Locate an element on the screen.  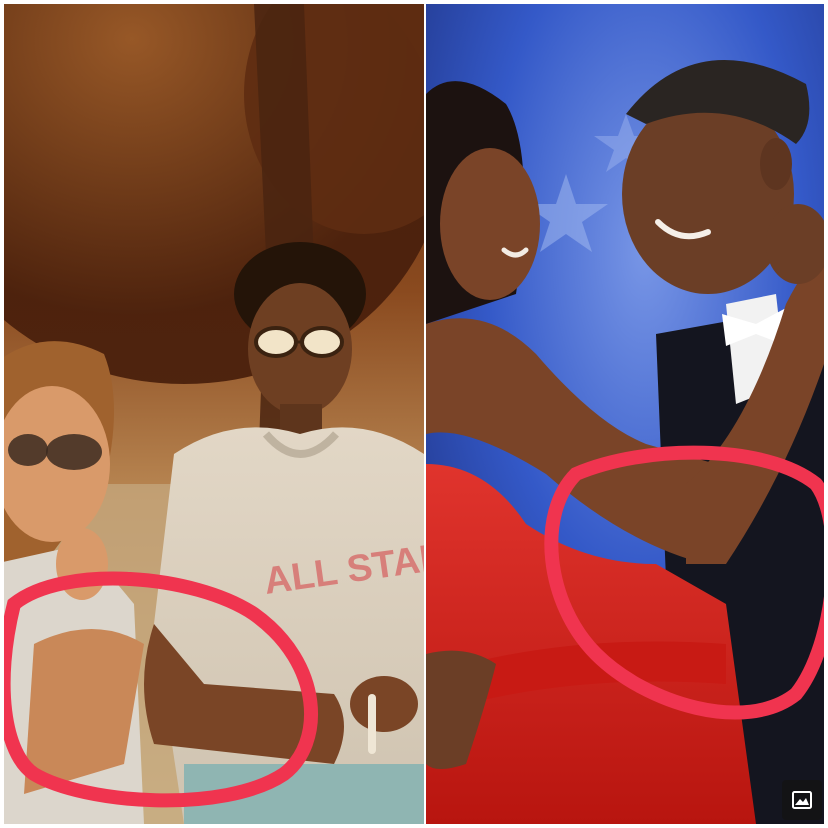
image-gallery-icon is located at coordinates (802, 800).